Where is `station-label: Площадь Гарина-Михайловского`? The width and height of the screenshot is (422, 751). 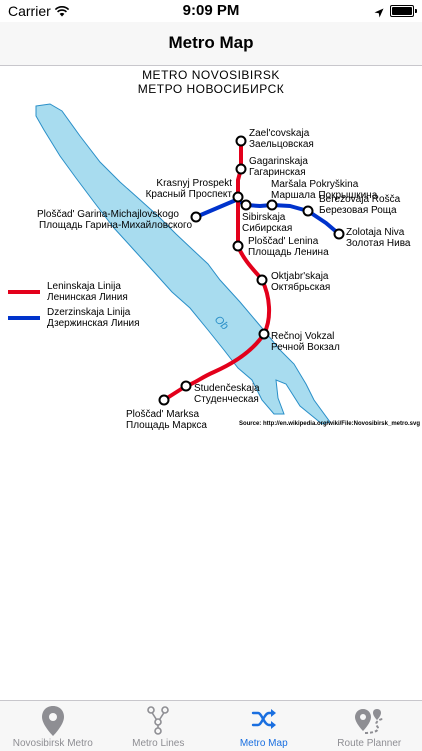
station-label: Площадь Гарина-Михайловского is located at coordinates (115, 225).